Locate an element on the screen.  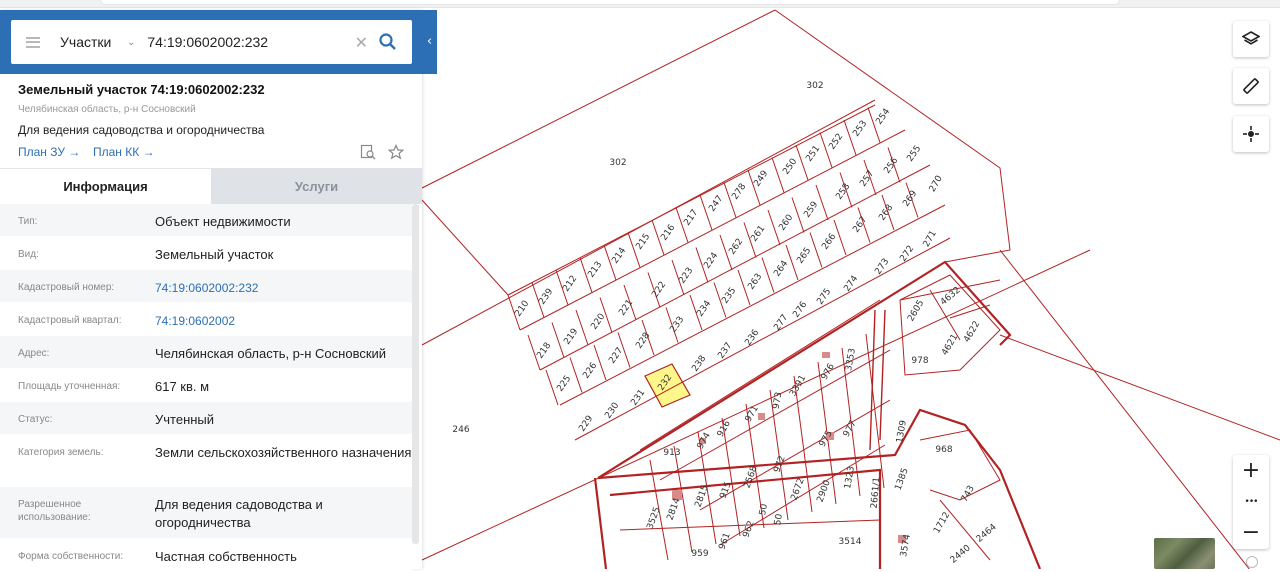
parcel-number-label: 247 is located at coordinates (716, 204).